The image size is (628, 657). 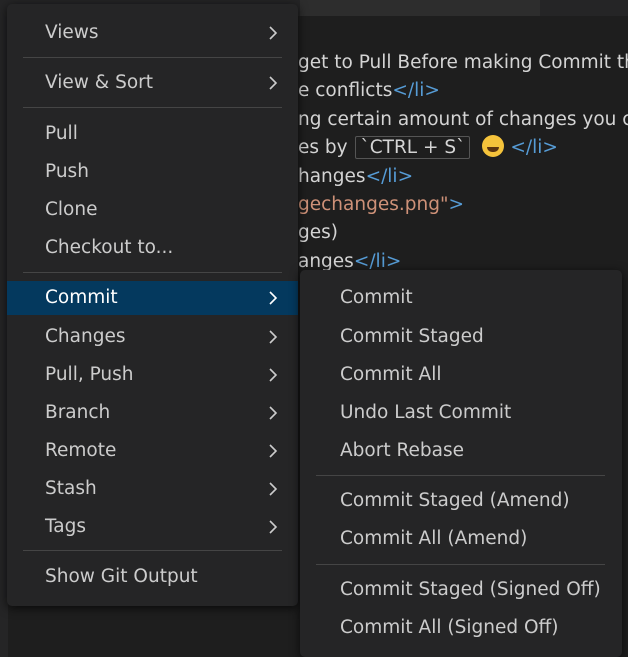 What do you see at coordinates (463, 119) in the screenshot?
I see `editor-line: ng certain amount of changes you ca` at bounding box center [463, 119].